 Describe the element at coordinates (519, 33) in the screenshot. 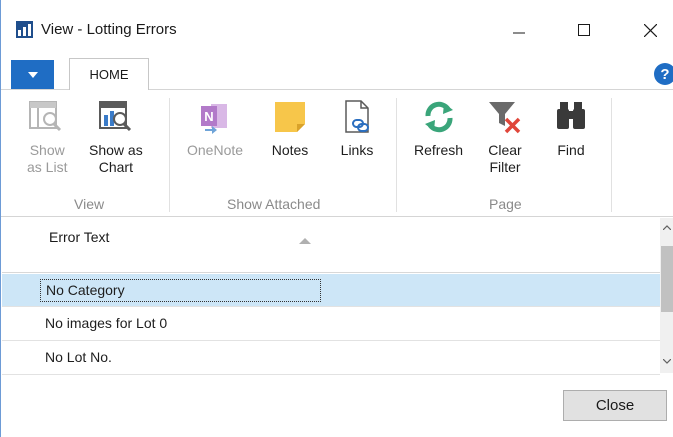

I see `minimize-icon` at that location.